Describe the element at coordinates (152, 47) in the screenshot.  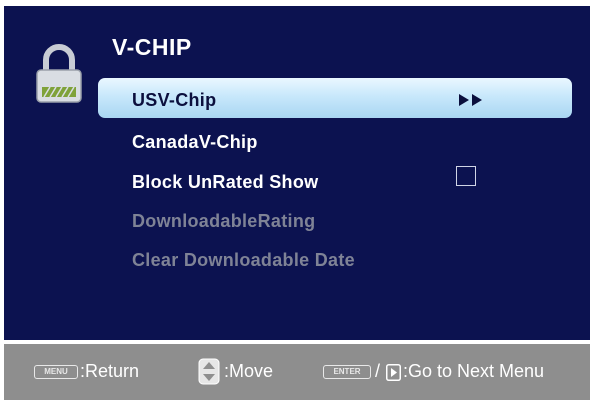
I see `menu-title: V-CHIP` at that location.